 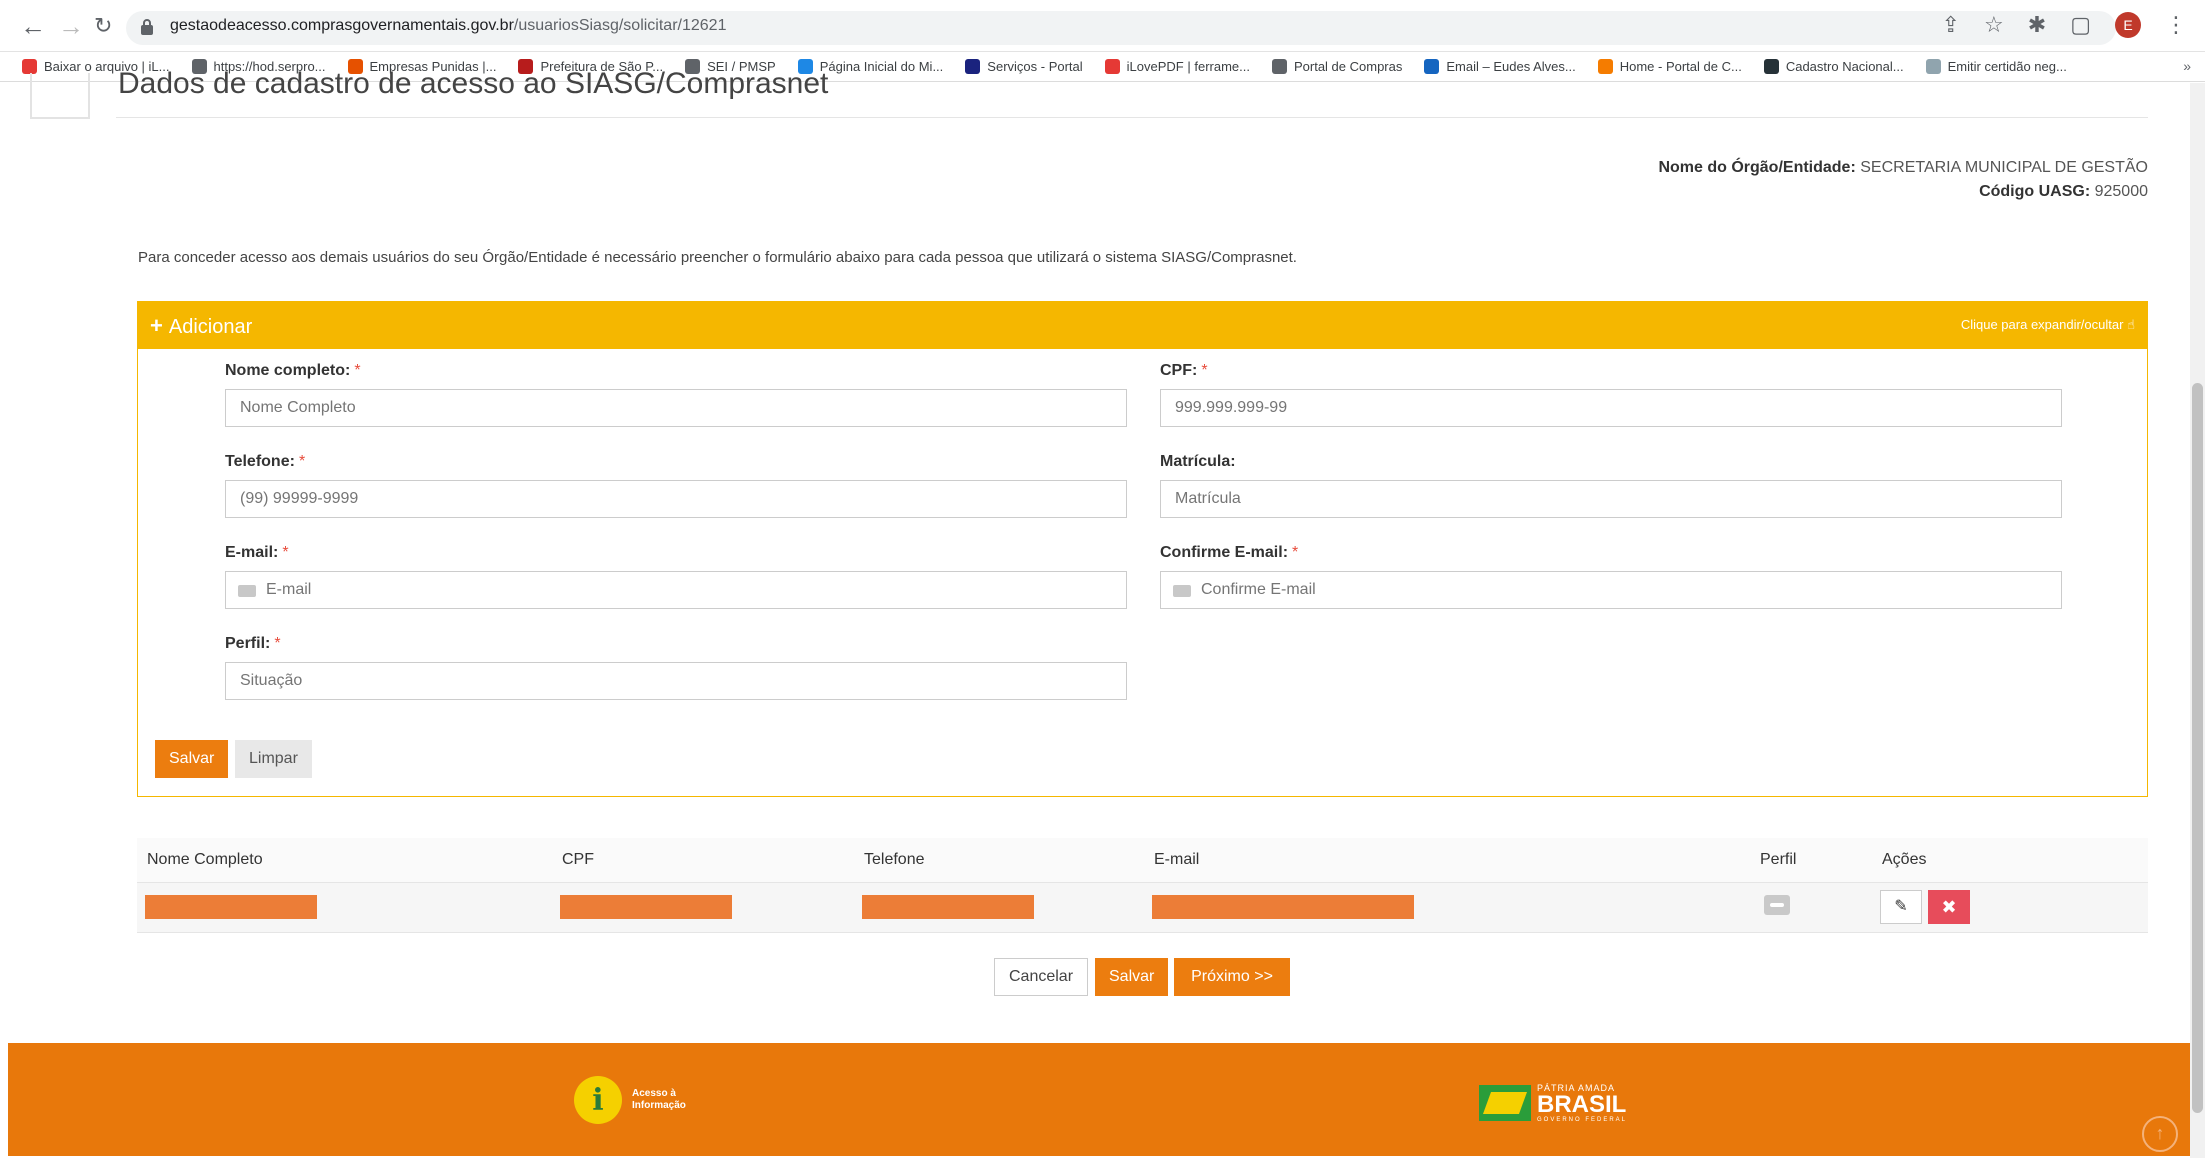 What do you see at coordinates (1132, 977) in the screenshot?
I see `save-button: Salvar` at bounding box center [1132, 977].